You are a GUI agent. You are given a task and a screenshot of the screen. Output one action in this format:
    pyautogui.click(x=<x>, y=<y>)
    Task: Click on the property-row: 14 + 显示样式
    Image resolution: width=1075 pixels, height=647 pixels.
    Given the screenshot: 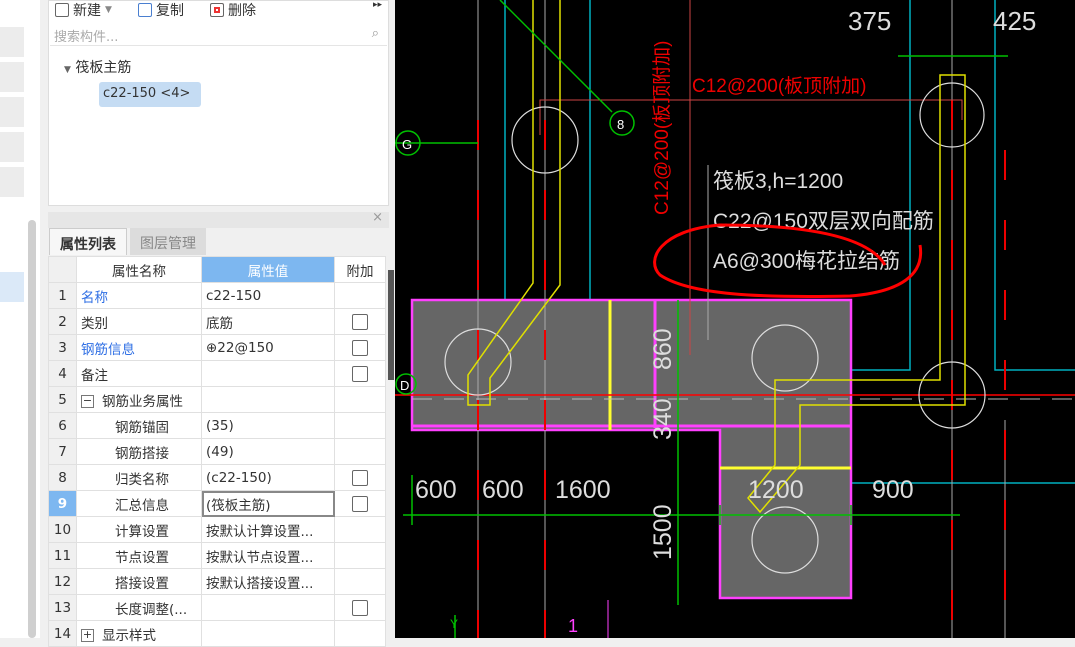 What is the action you would take?
    pyautogui.click(x=217, y=633)
    